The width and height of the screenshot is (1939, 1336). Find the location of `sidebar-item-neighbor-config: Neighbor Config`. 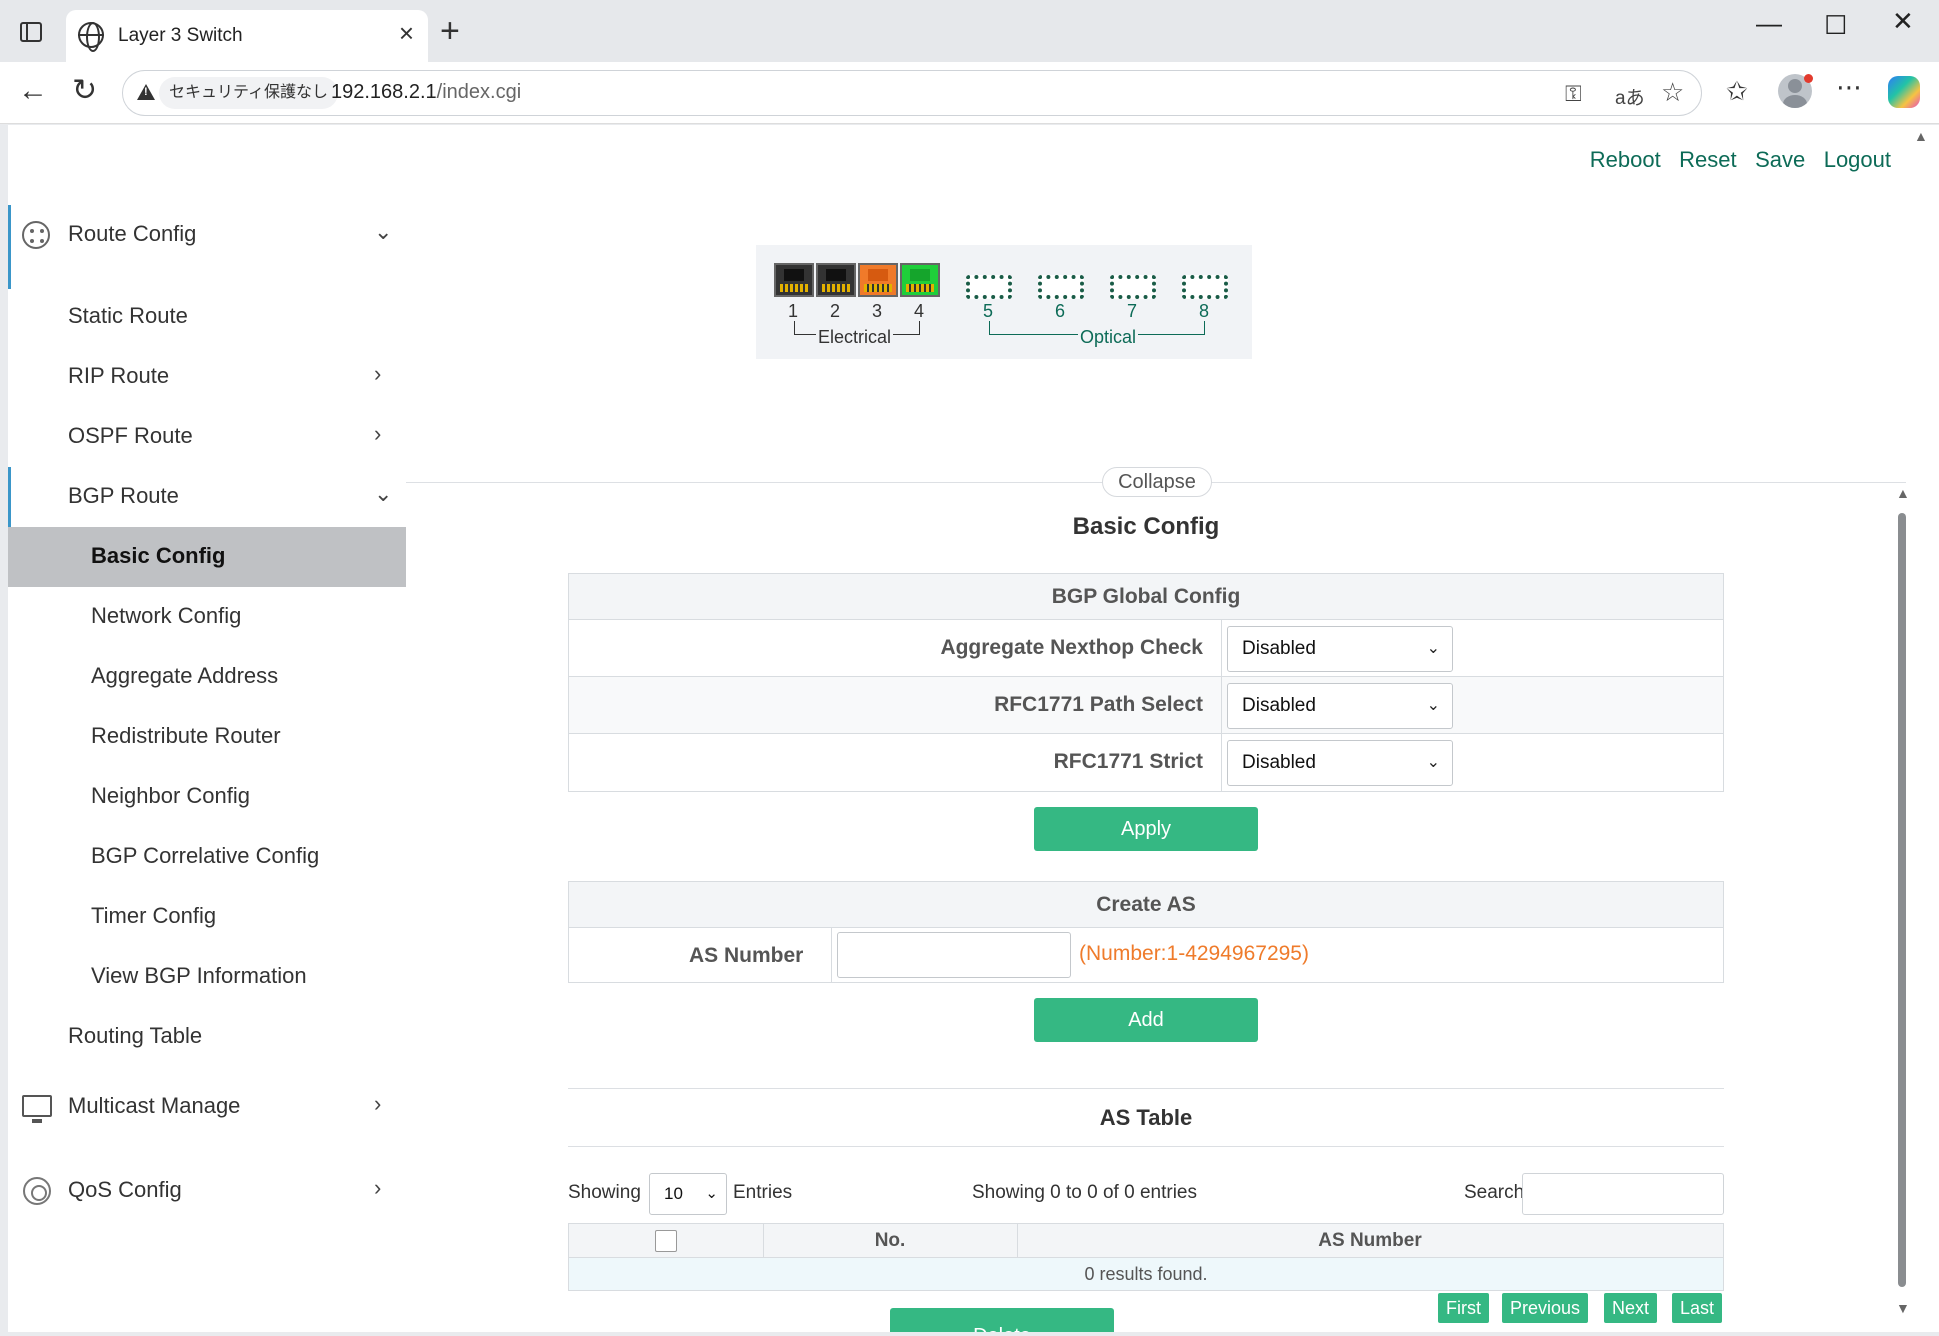

sidebar-item-neighbor-config: Neighbor Config is located at coordinates (207, 797).